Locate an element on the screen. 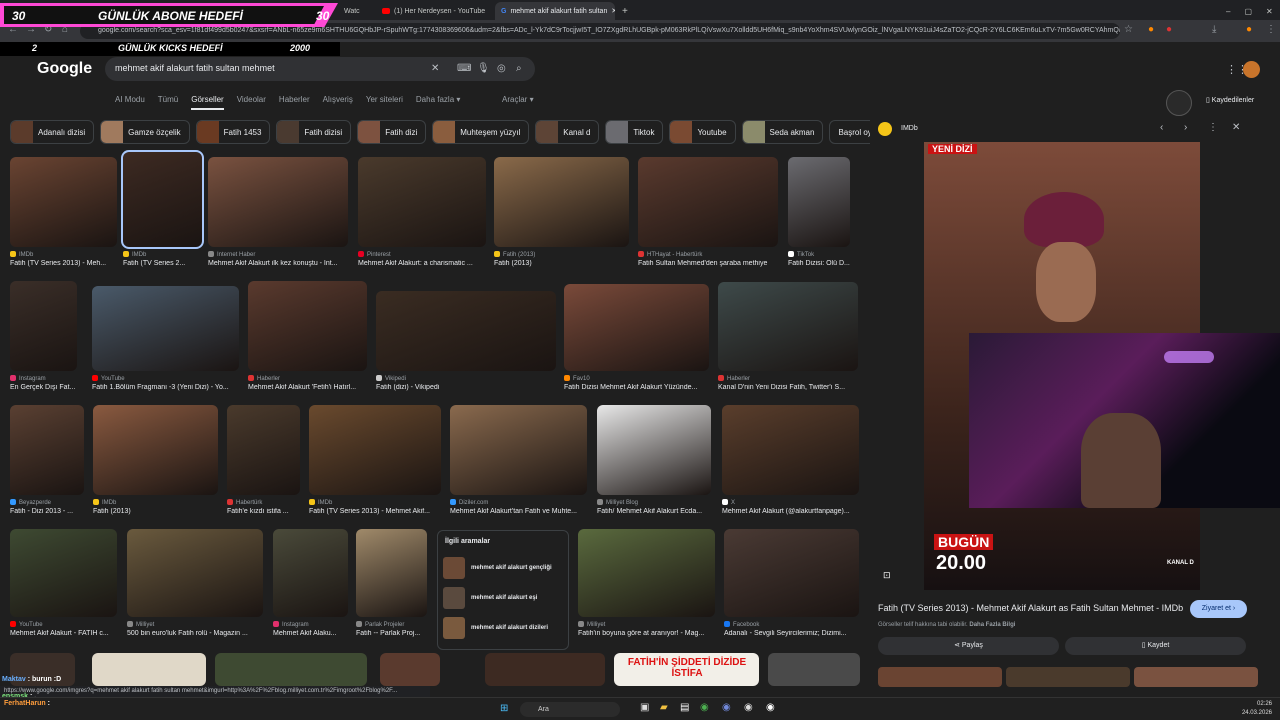 The image size is (1280, 720). save-button: ▯ Kaydet is located at coordinates (1155, 646).